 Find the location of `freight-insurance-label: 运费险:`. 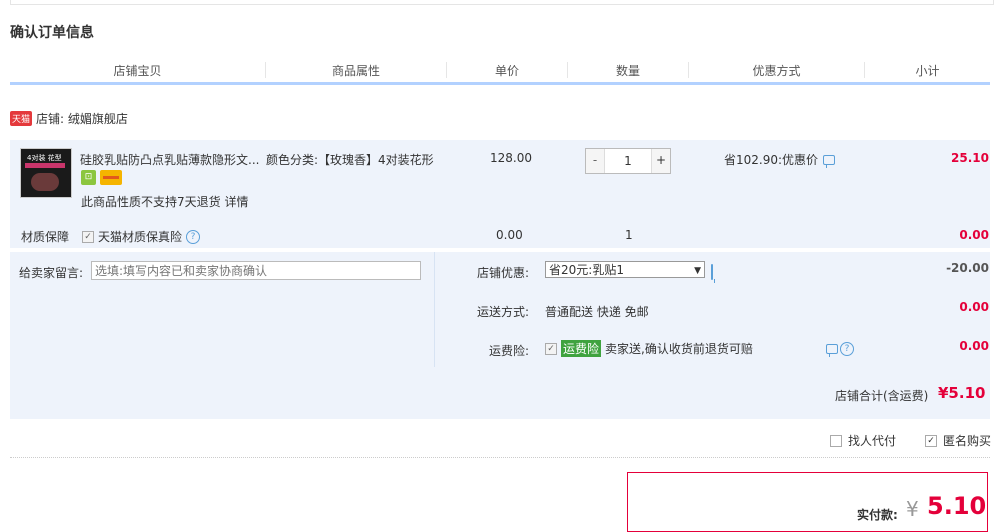

freight-insurance-label: 运费险: is located at coordinates (509, 351).